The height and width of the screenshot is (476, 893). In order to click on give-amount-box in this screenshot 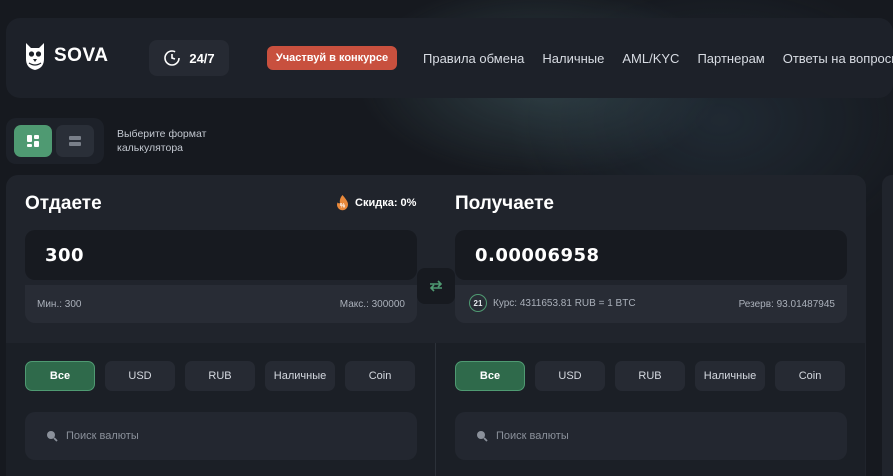, I will do `click(221, 255)`.